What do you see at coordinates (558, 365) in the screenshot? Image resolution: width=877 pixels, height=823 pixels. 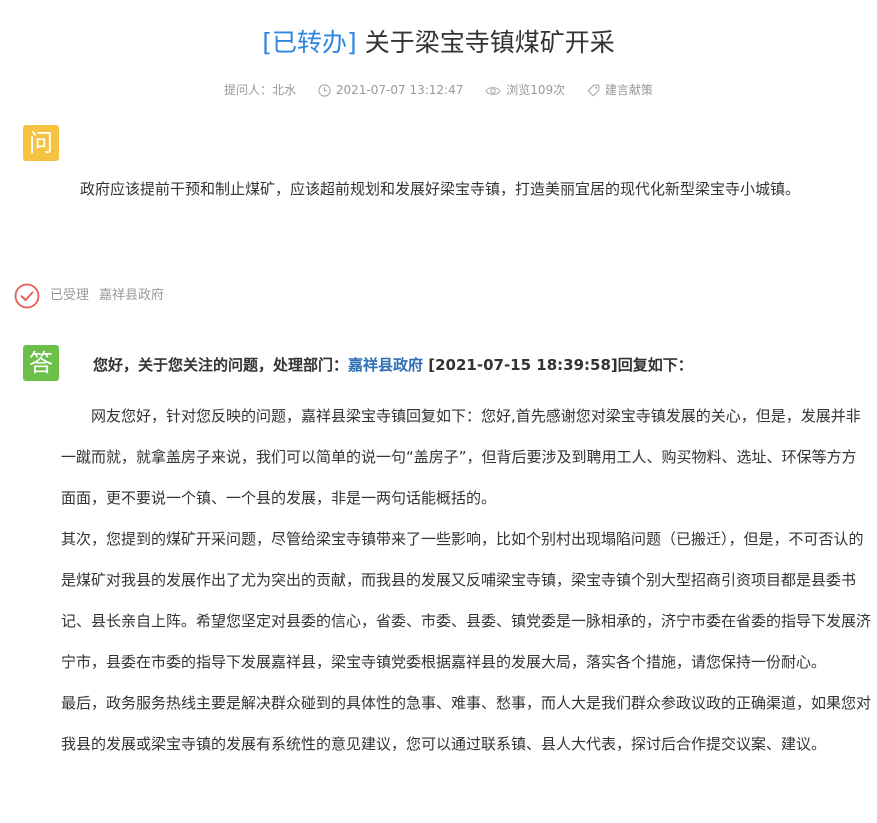 I see `reply-suffix: [2021-07-15 18:39:58]回复如下：` at bounding box center [558, 365].